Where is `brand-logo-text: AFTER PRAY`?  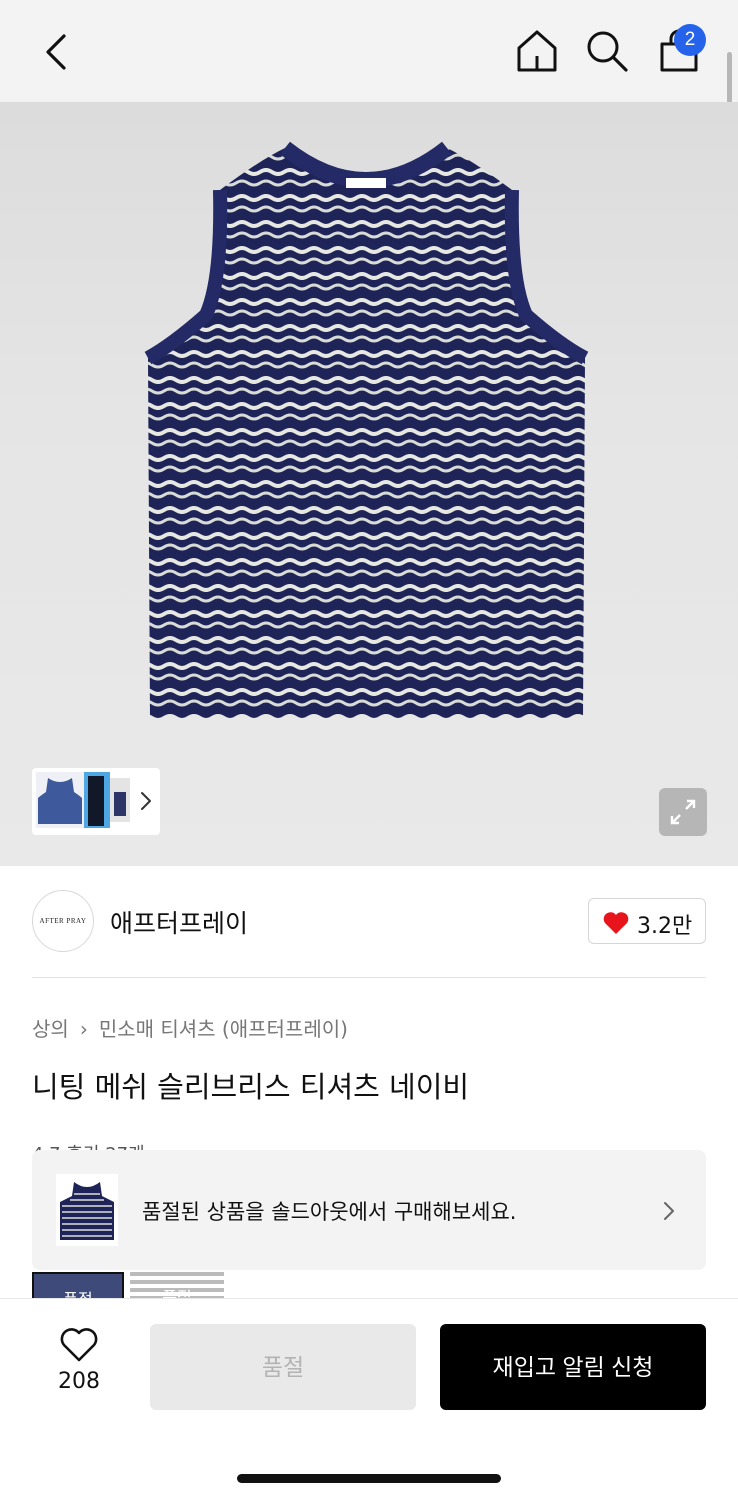 brand-logo-text: AFTER PRAY is located at coordinates (63, 921).